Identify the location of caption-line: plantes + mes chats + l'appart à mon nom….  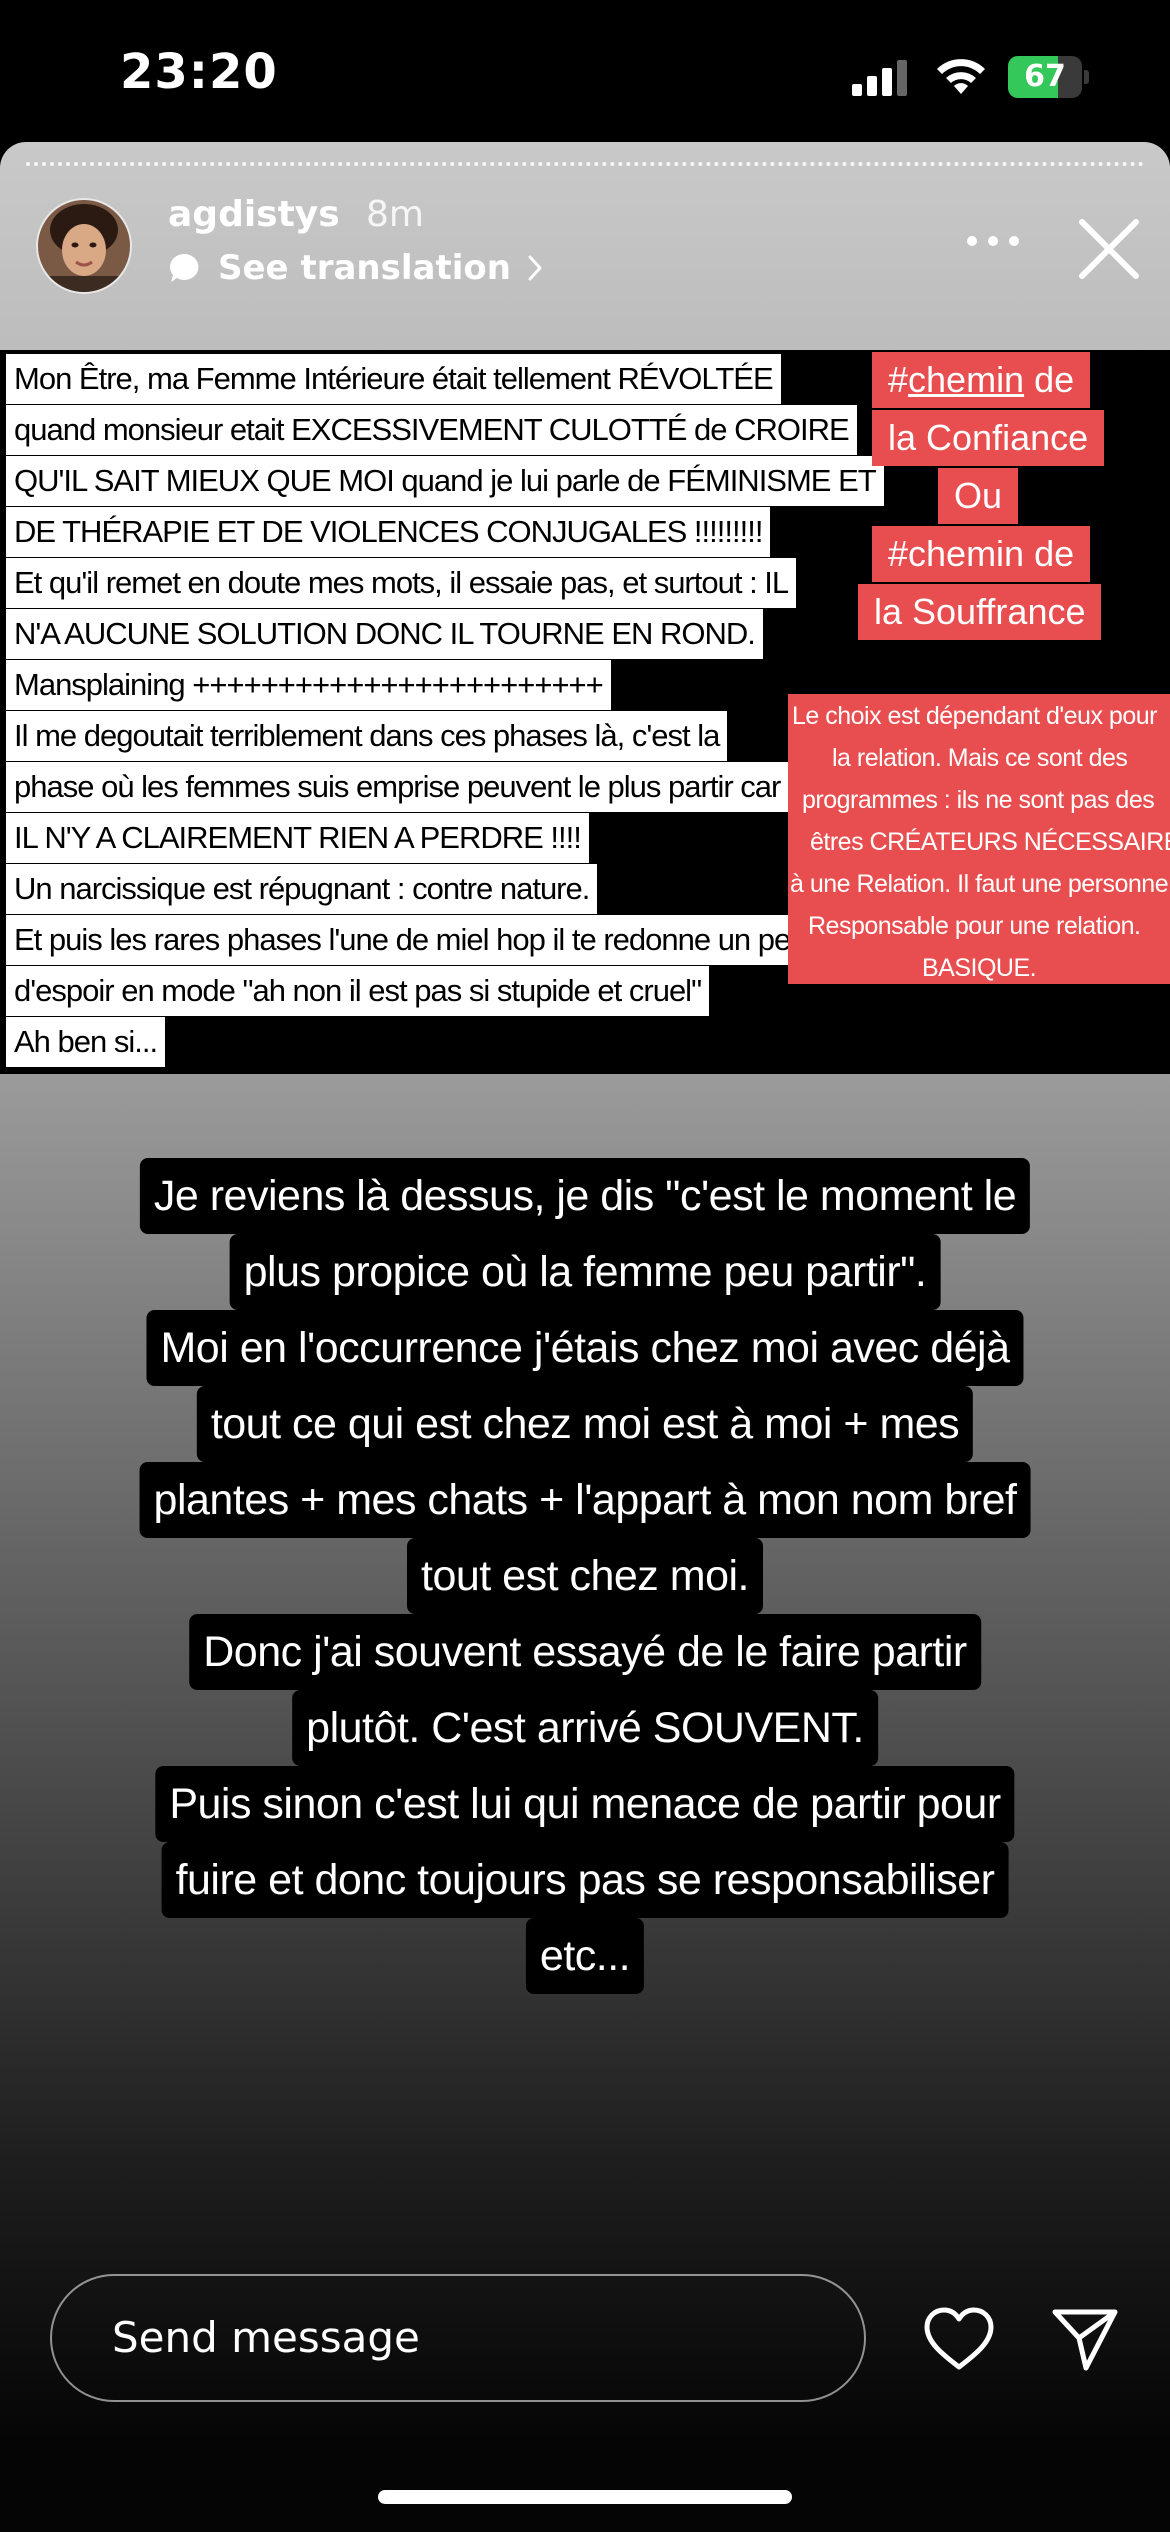
(585, 1500).